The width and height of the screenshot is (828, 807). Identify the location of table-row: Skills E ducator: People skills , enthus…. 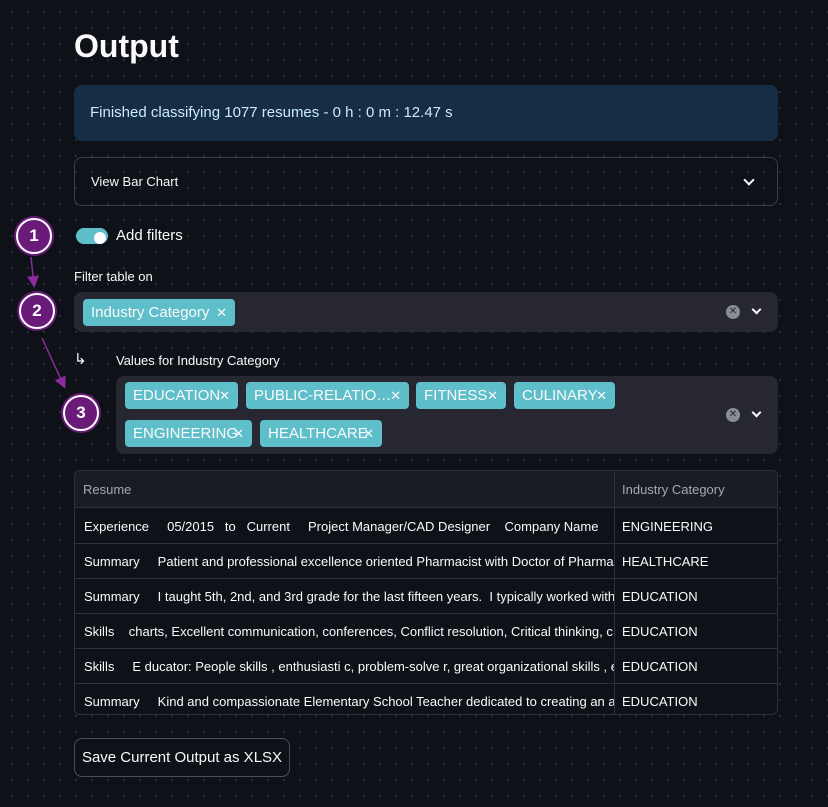
(426, 666).